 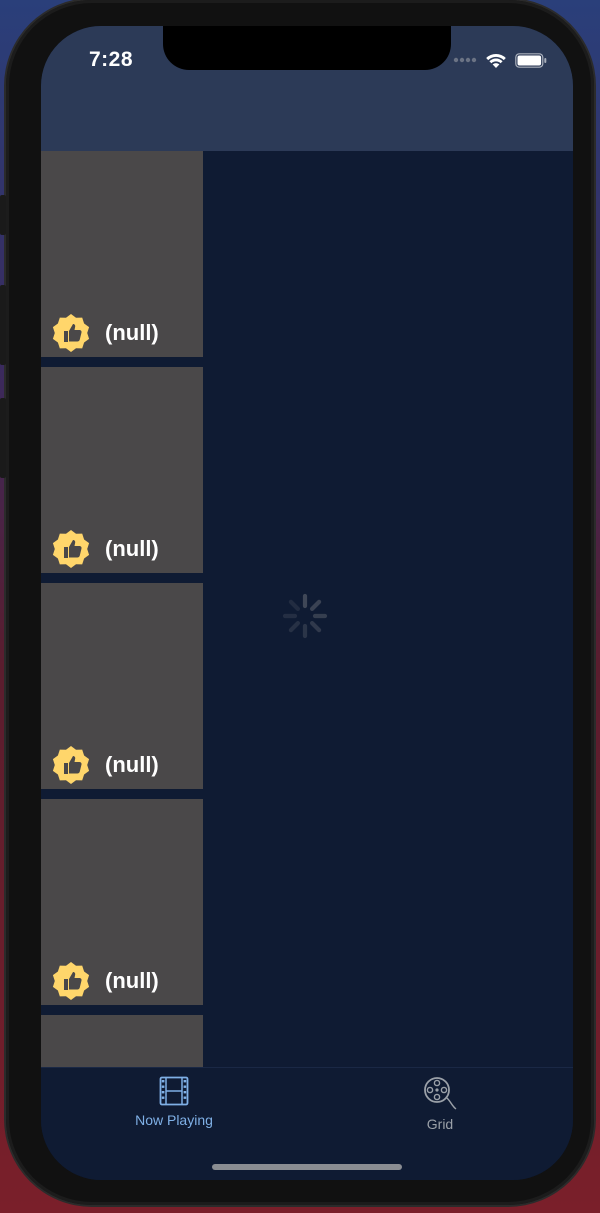 I want to click on status-icons, so click(x=500, y=60).